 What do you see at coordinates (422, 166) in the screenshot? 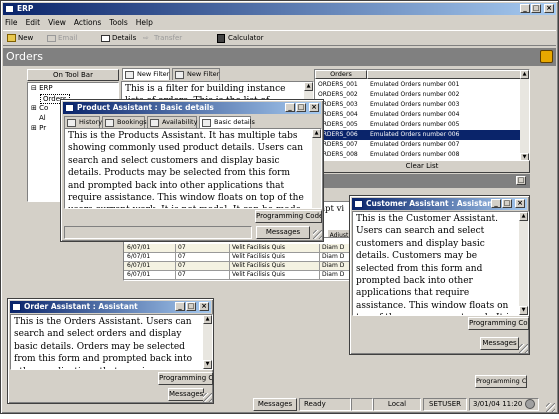
I see `clear-list-button: Clear List` at bounding box center [422, 166].